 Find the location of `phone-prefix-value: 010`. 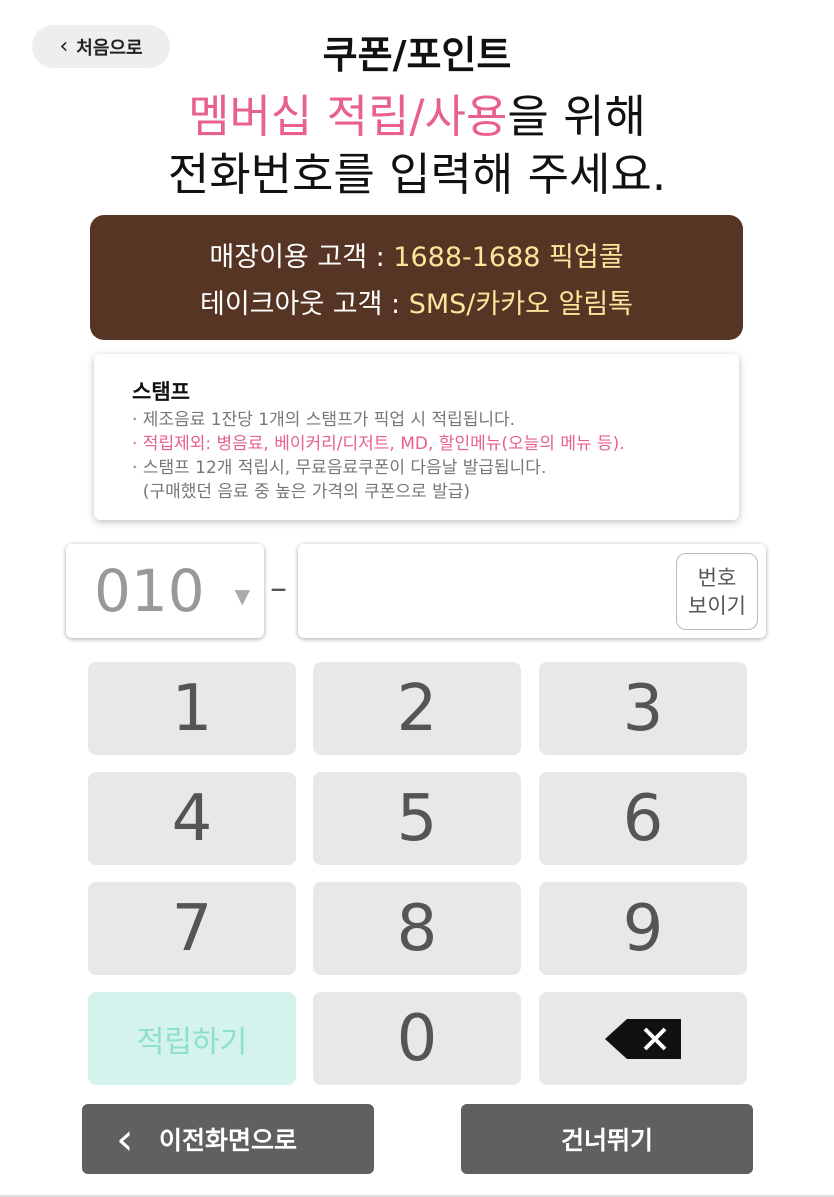

phone-prefix-value: 010 is located at coordinates (149, 591).